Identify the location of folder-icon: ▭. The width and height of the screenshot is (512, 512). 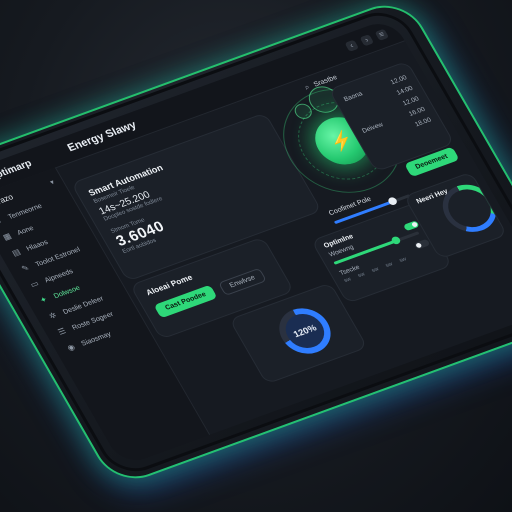
(34, 284).